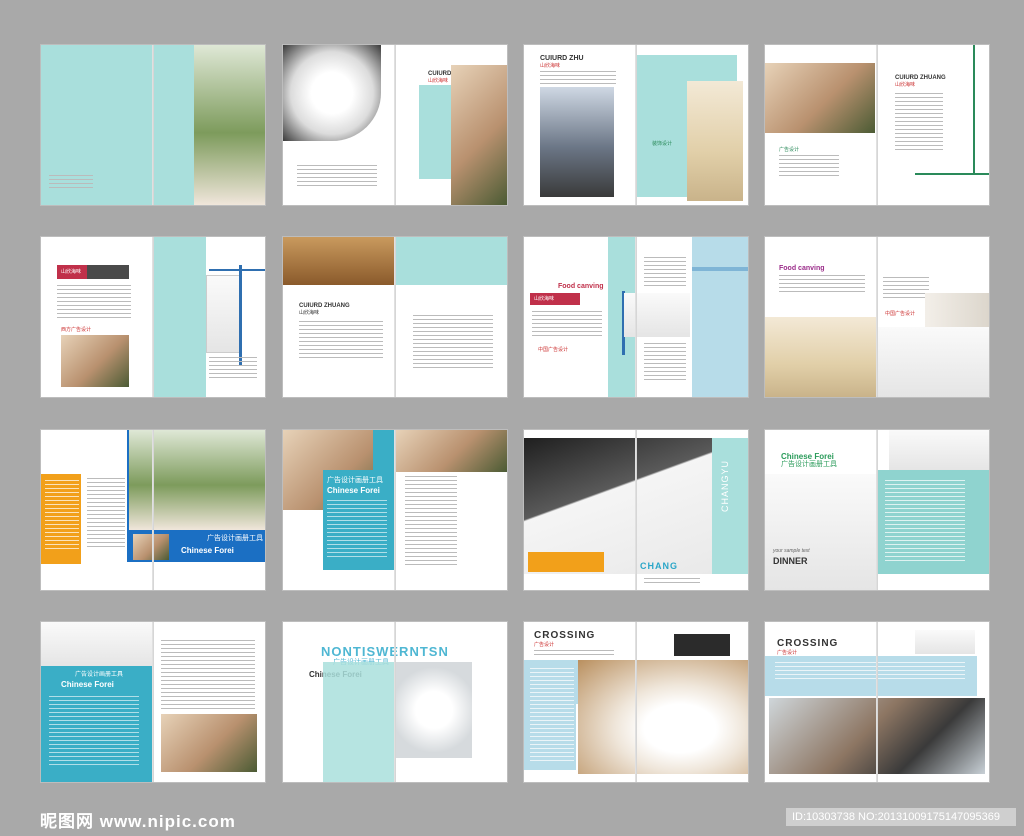 Image resolution: width=1024 pixels, height=836 pixels. What do you see at coordinates (900, 314) in the screenshot?
I see `cn-label: 中国广告设计` at bounding box center [900, 314].